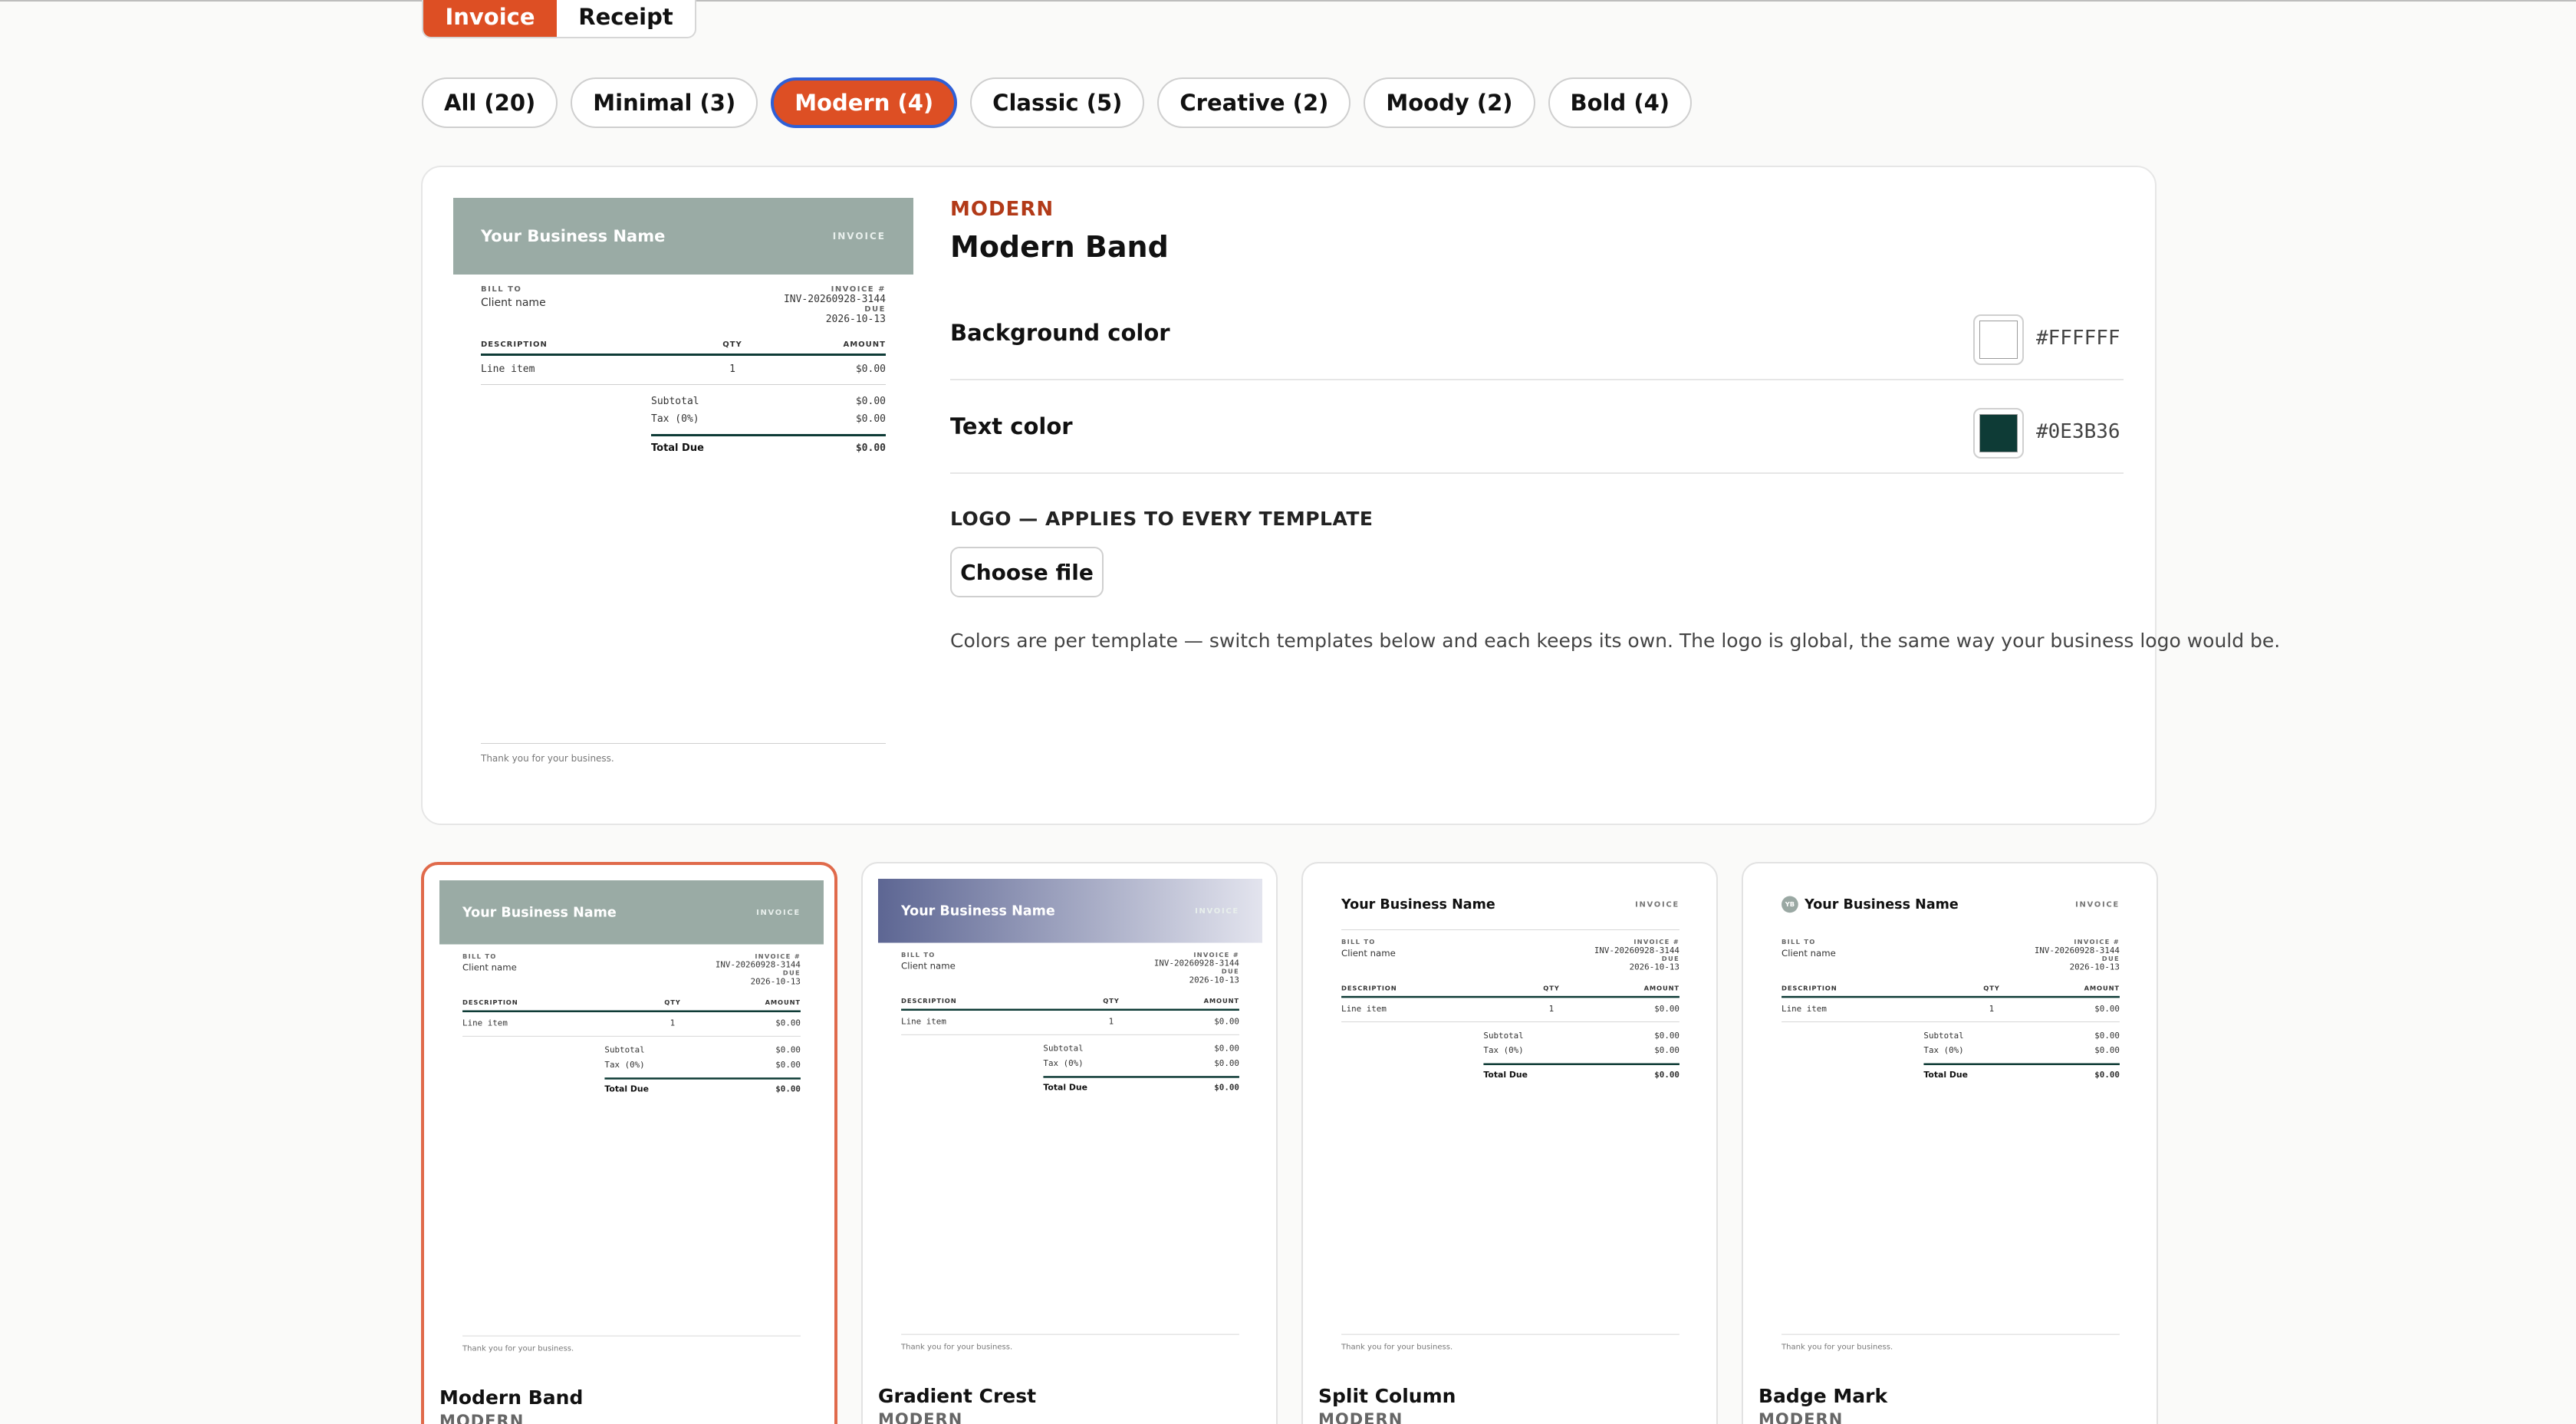 This screenshot has height=1424, width=2576. I want to click on filter-modern: Modern (4), so click(864, 102).